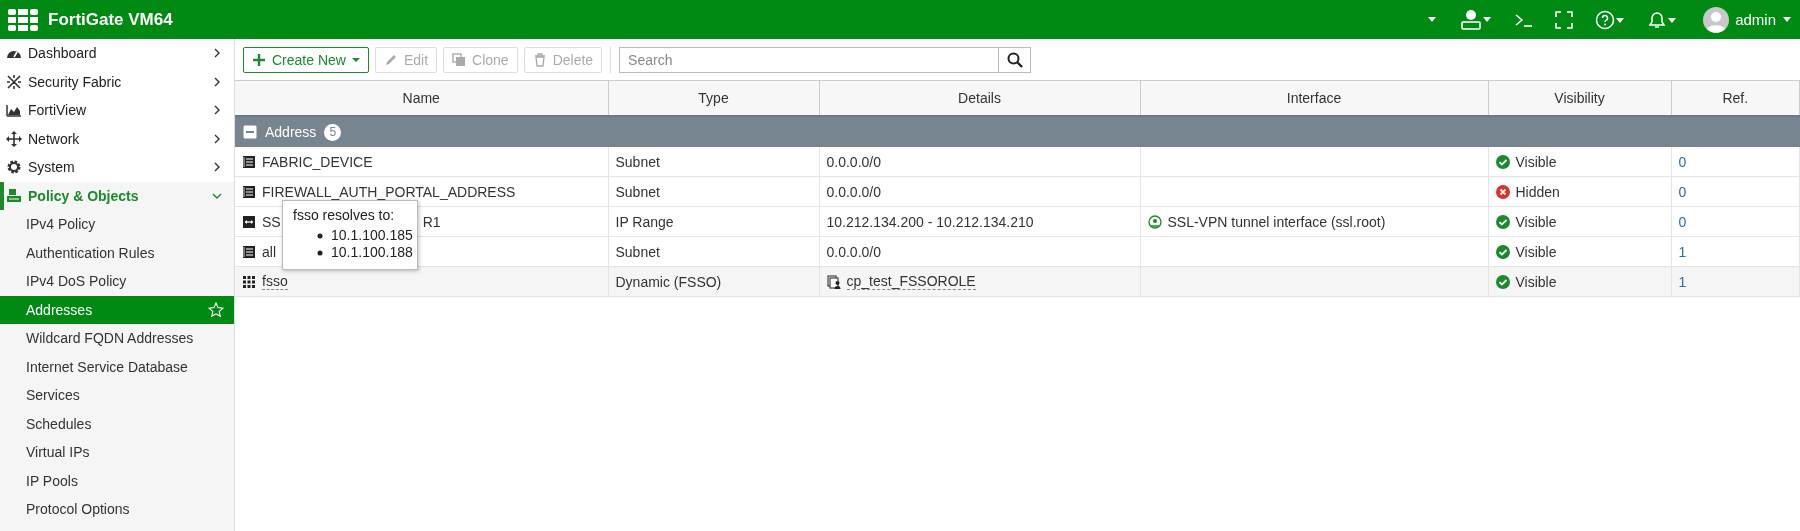 The width and height of the screenshot is (1800, 531). What do you see at coordinates (216, 309) in the screenshot?
I see `star-icon` at bounding box center [216, 309].